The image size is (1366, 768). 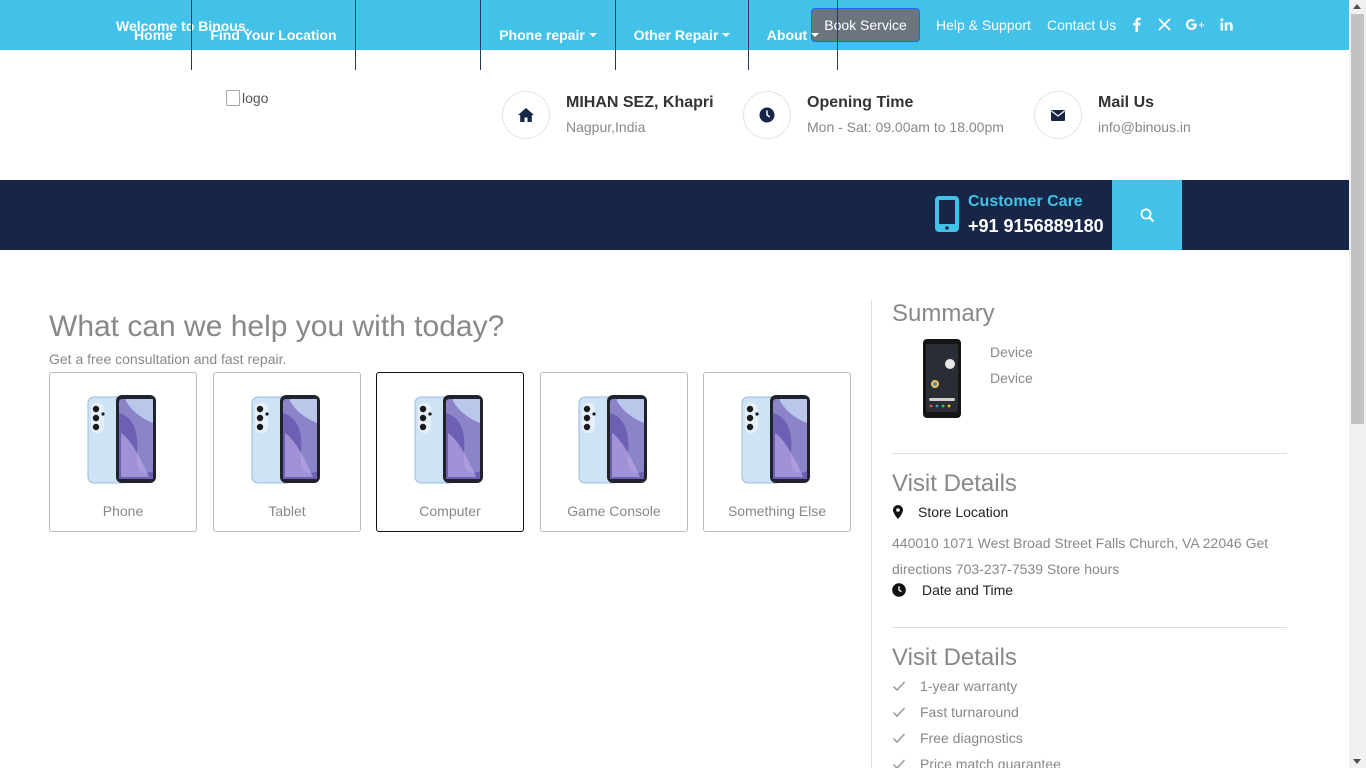 I want to click on scroll-down-arrow-icon, so click(x=1357, y=761).